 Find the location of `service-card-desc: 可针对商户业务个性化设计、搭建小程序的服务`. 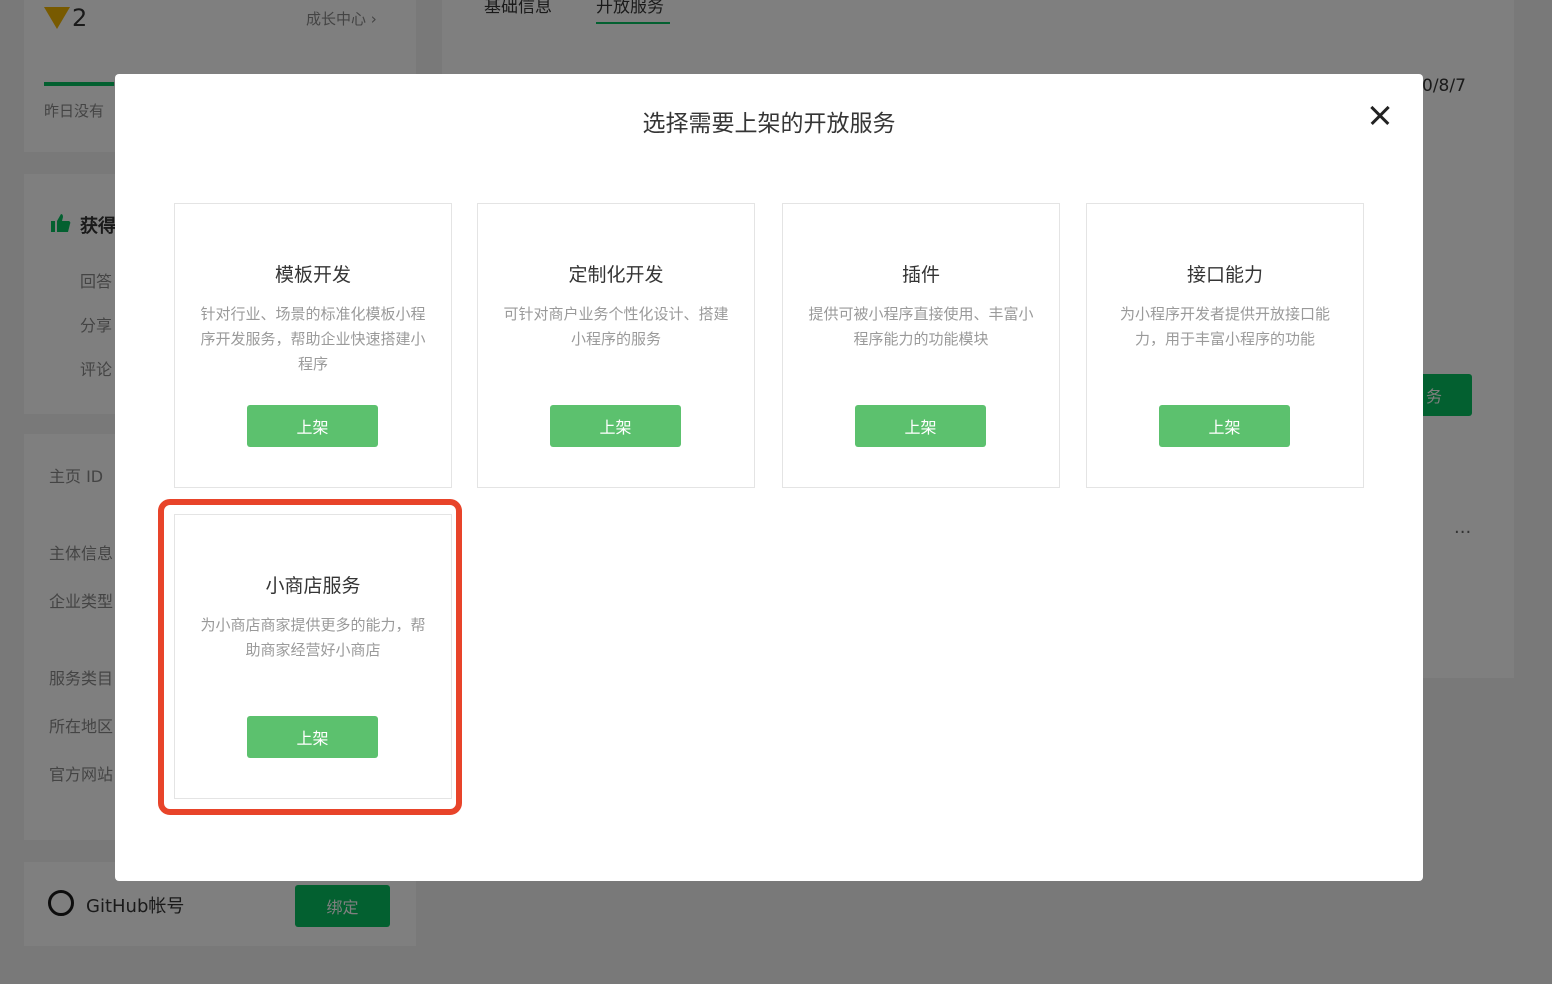

service-card-desc: 可针对商户业务个性化设计、搭建小程序的服务 is located at coordinates (616, 326).